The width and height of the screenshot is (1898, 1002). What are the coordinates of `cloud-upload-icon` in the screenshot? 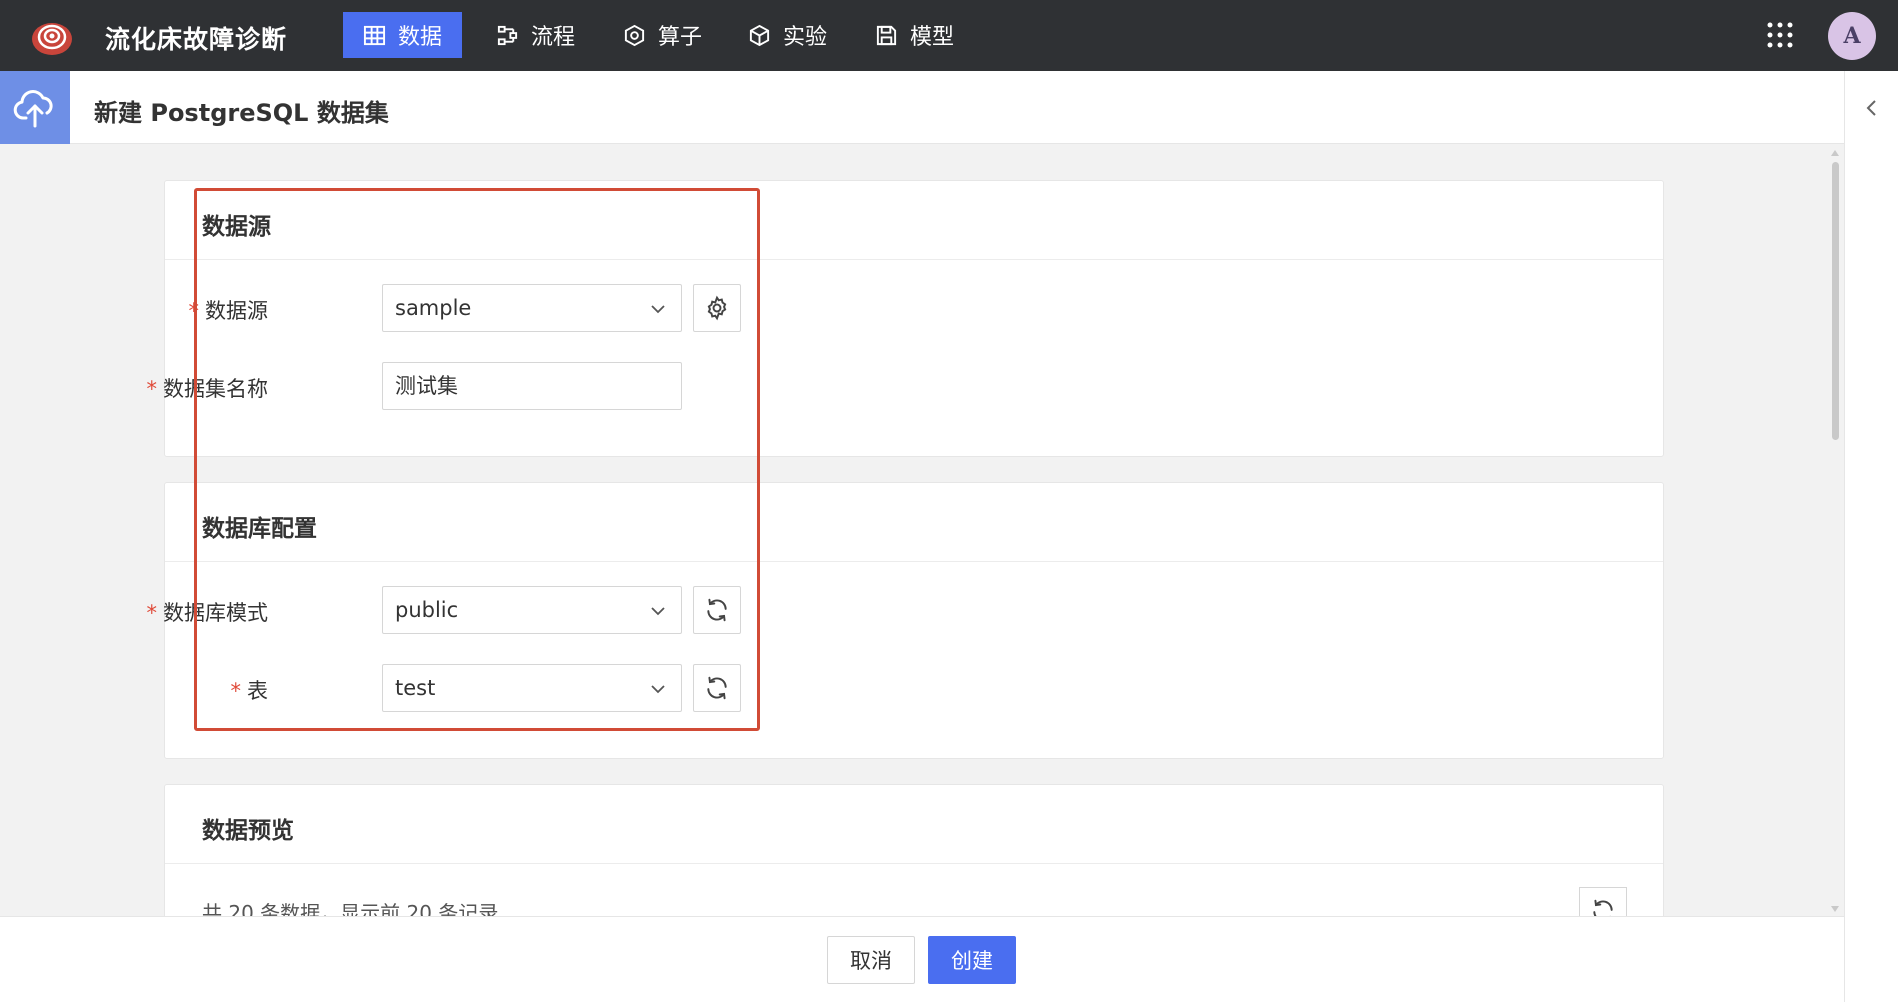 It's located at (33, 108).